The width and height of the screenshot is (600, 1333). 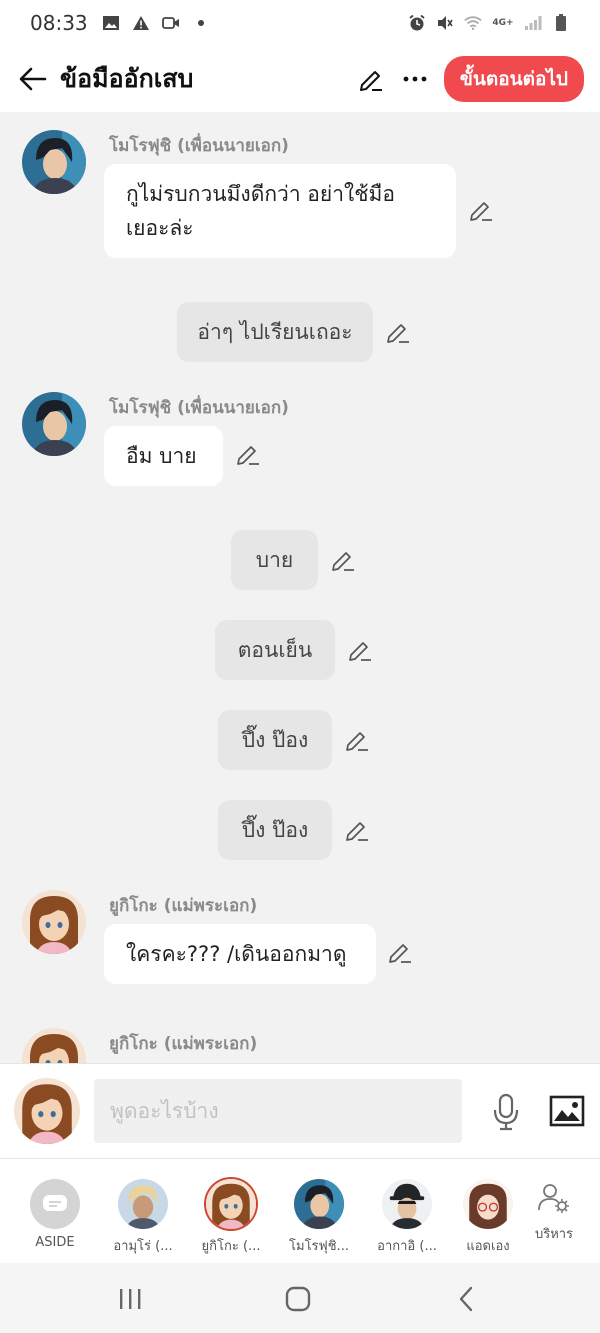 What do you see at coordinates (143, 1204) in the screenshot?
I see `avatar-amuro` at bounding box center [143, 1204].